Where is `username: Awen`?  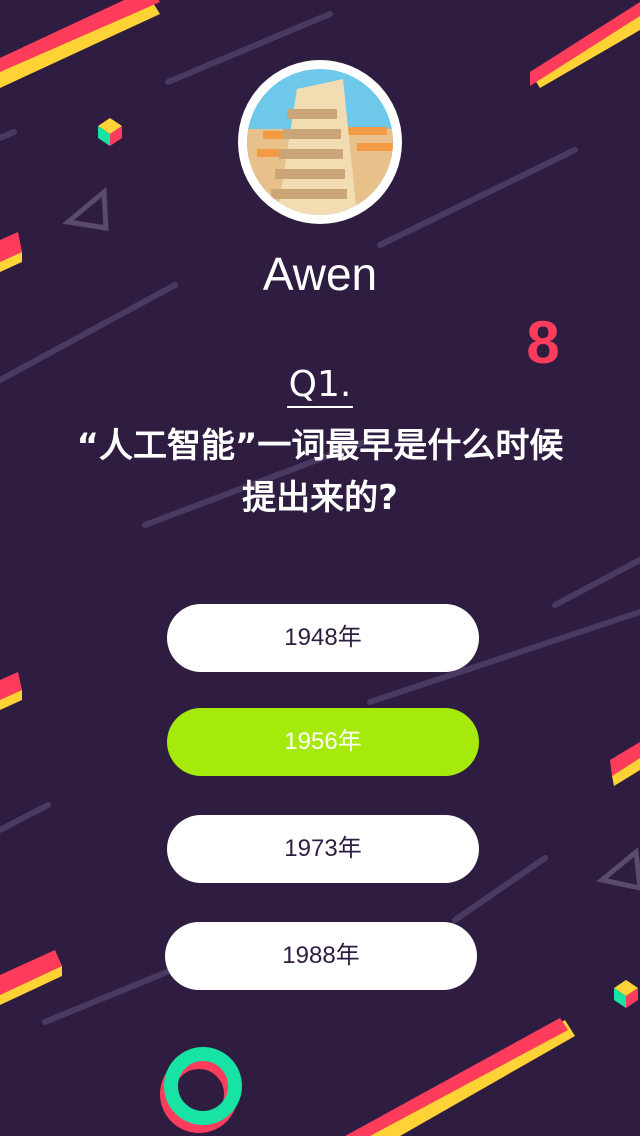
username: Awen is located at coordinates (320, 274).